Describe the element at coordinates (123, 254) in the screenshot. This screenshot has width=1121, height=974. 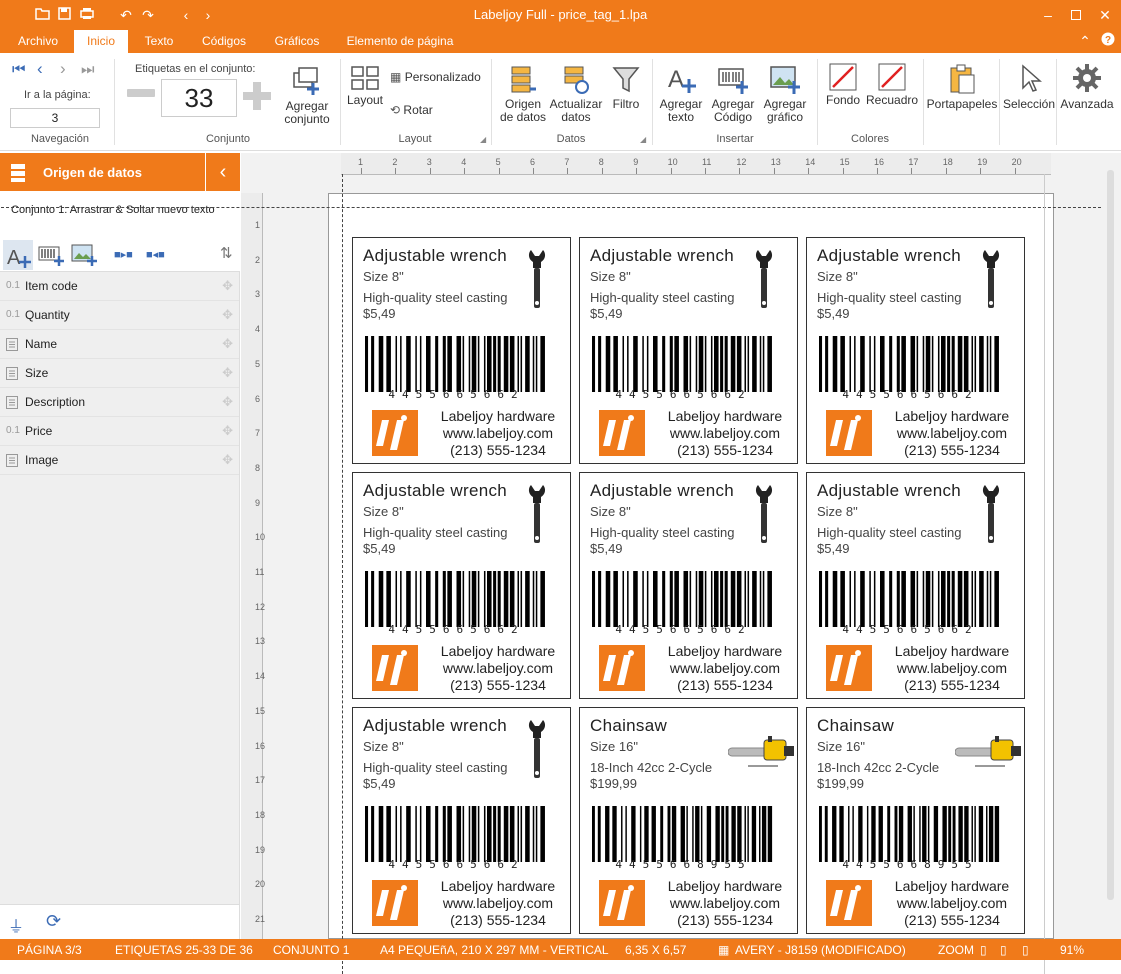
I see `move-right-icon: ■▸■` at that location.